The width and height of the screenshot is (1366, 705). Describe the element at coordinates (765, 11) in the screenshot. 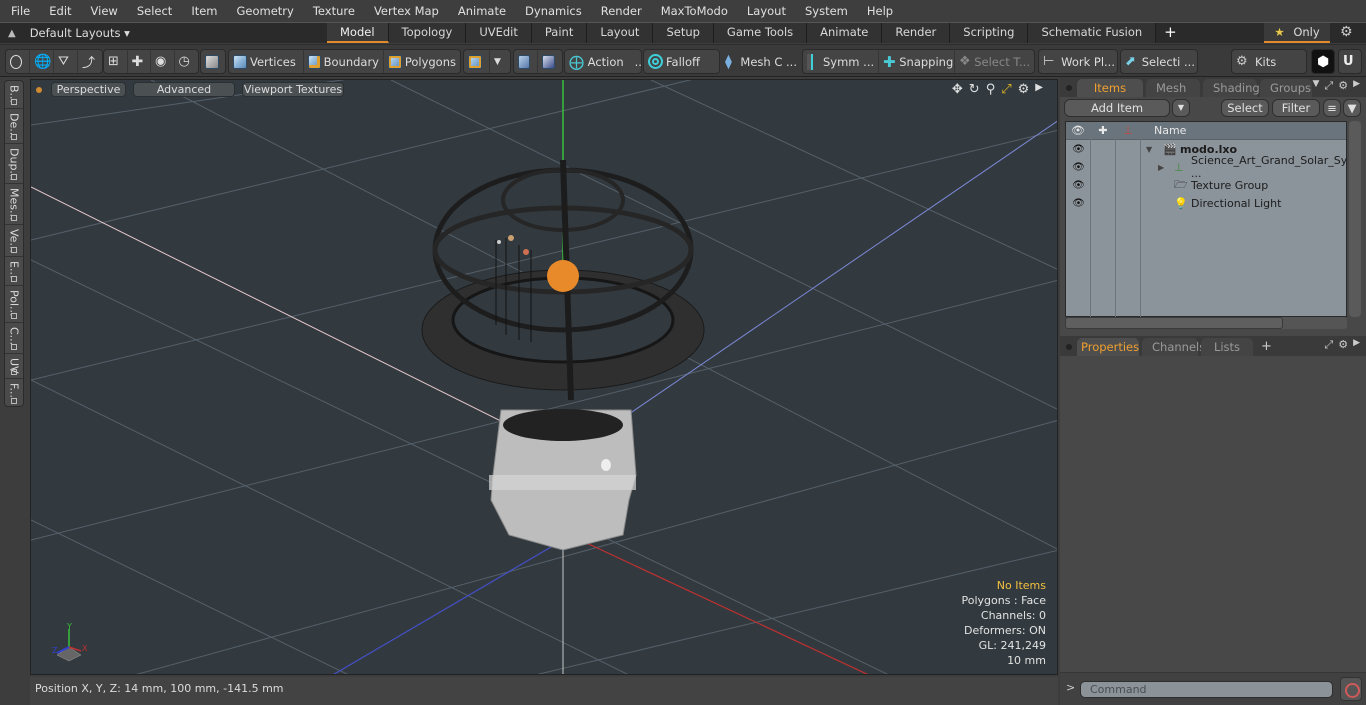

I see `menu-layout: Layout` at that location.